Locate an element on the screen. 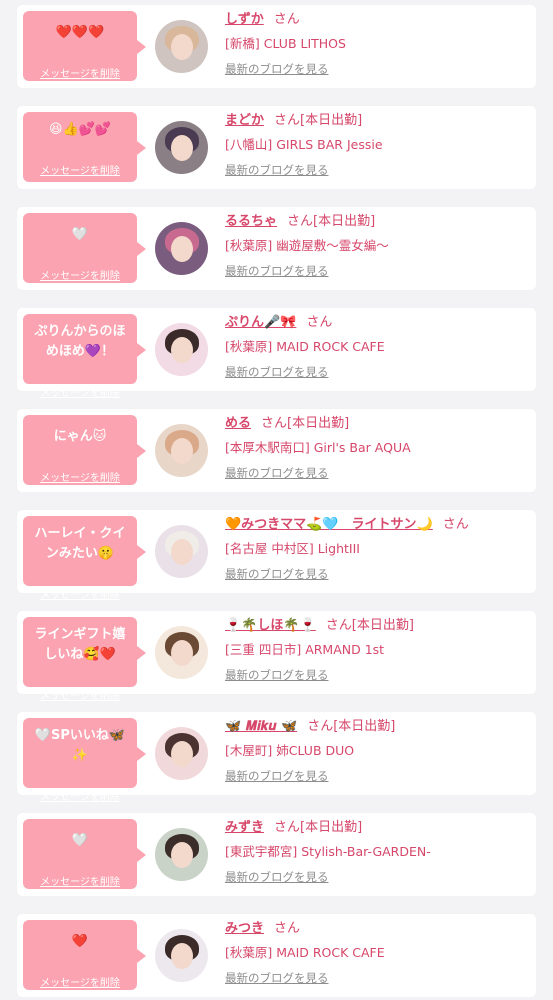 Image resolution: width=553 pixels, height=1000 pixels. cast-name-link: 🦋 𝑴𝒊𝒌𝒖 🦋 is located at coordinates (261, 726).